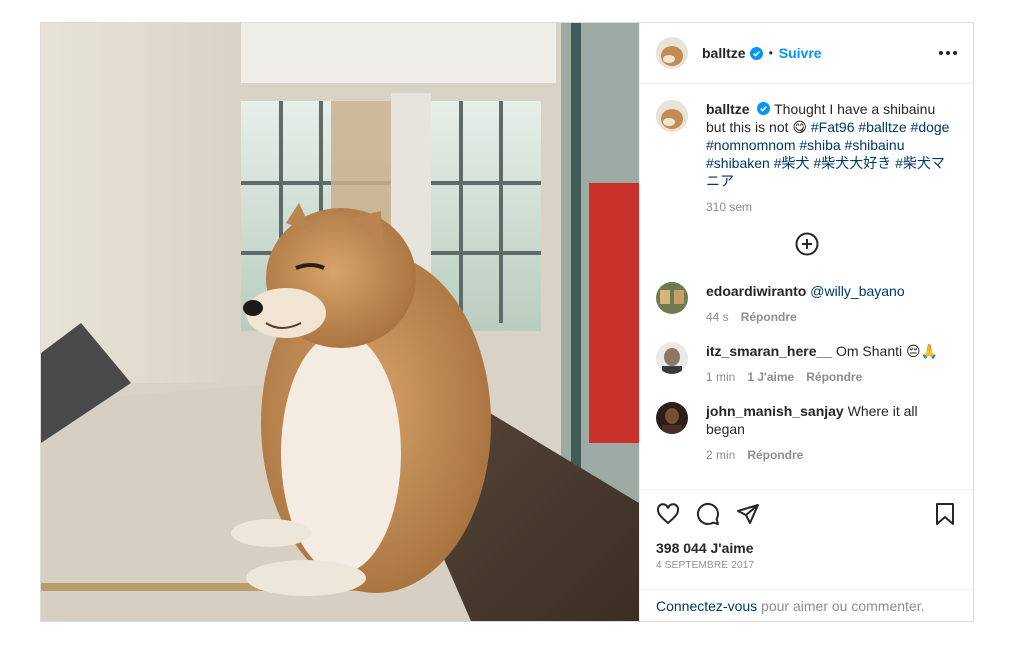 The width and height of the screenshot is (1024, 650). What do you see at coordinates (806, 548) in the screenshot?
I see `likes-count: 398 044 J'aime` at bounding box center [806, 548].